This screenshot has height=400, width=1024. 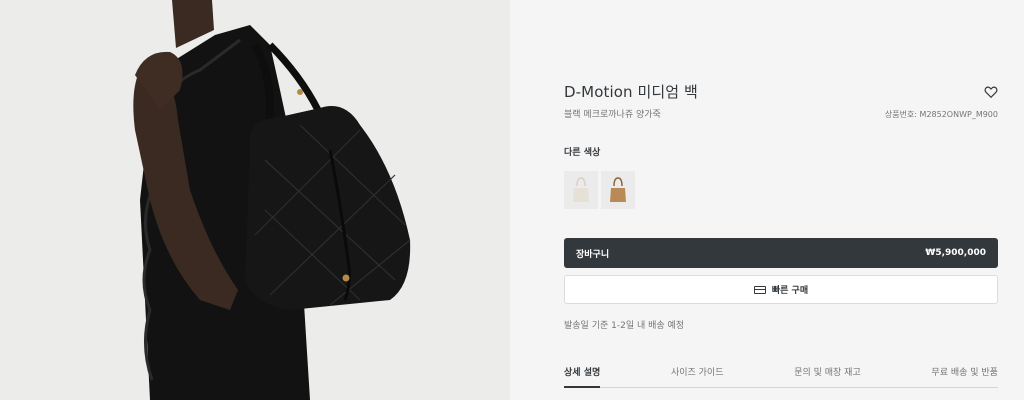 I want to click on tan-swatch, so click(x=618, y=190).